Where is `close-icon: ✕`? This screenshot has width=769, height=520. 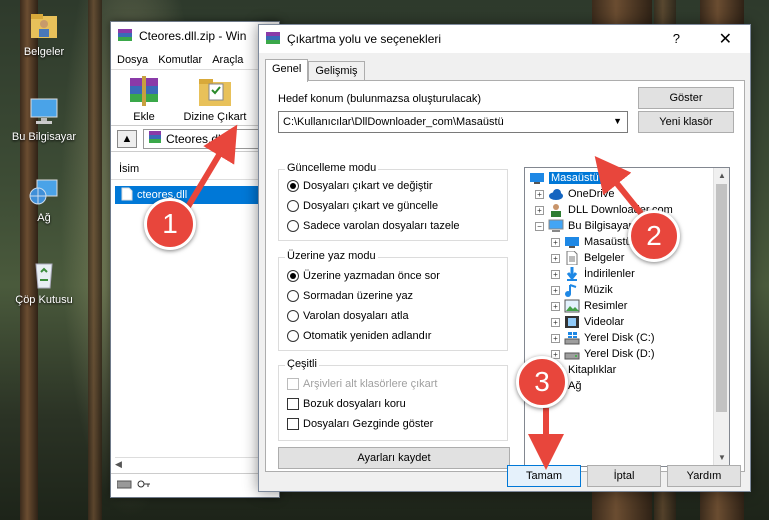
close-icon: ✕ is located at coordinates (725, 39).